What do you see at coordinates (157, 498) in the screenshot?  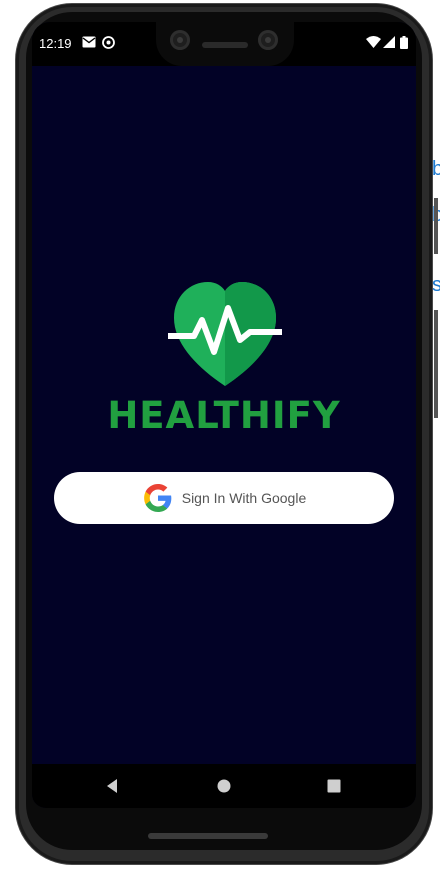 I see `google-icon` at bounding box center [157, 498].